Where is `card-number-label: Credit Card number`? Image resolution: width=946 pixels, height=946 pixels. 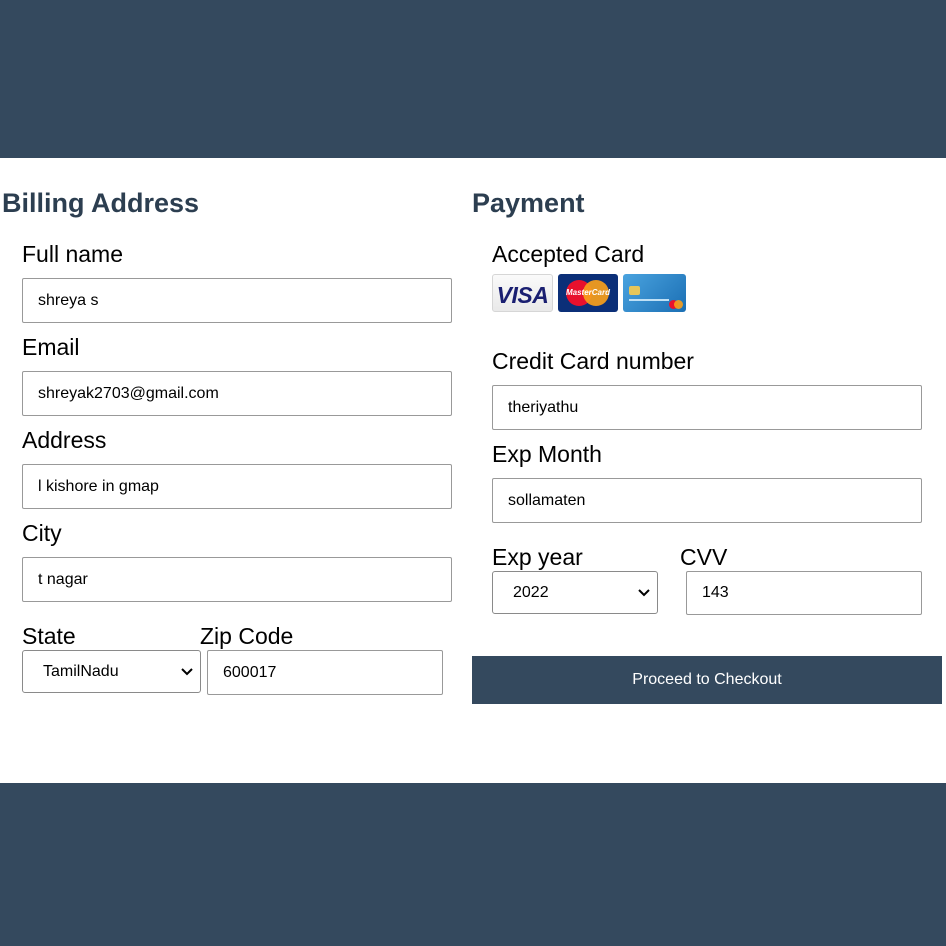 card-number-label: Credit Card number is located at coordinates (593, 361).